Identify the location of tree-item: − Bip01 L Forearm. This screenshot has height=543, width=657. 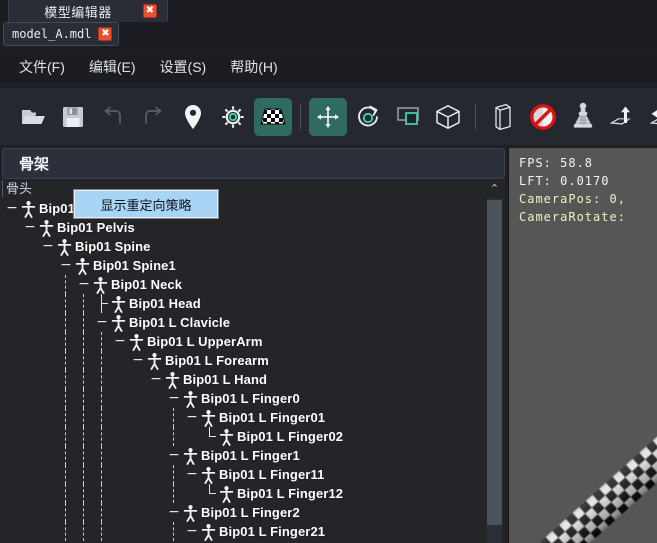
(243, 361).